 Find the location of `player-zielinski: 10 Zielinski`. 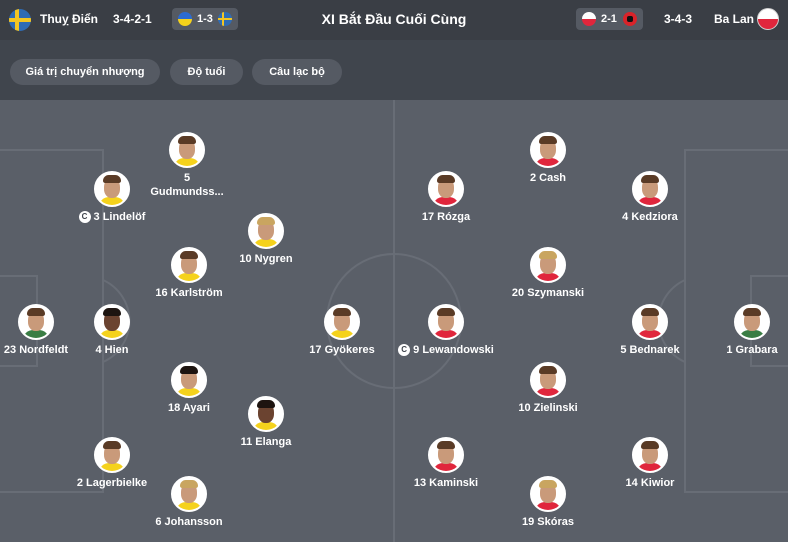

player-zielinski: 10 Zielinski is located at coordinates (548, 388).